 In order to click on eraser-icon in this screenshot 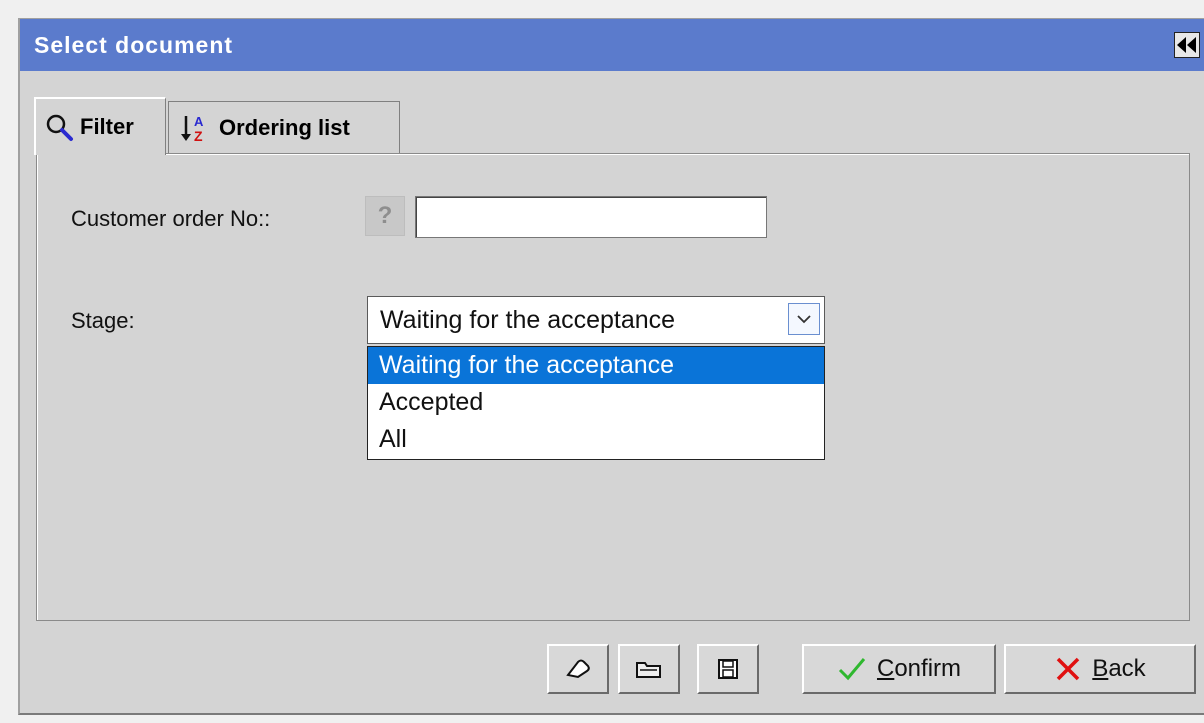, I will do `click(578, 669)`.